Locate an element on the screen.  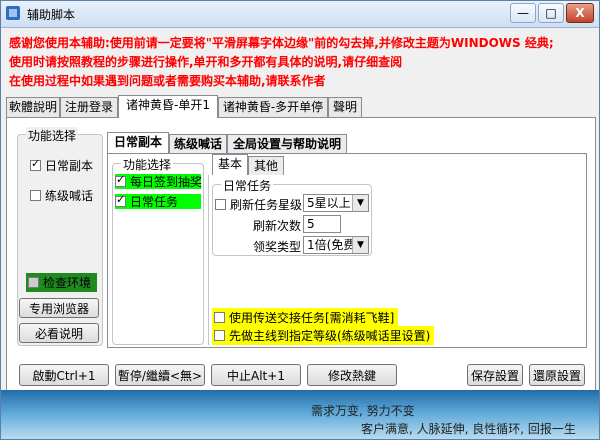
func-group-legend: 功能选择 is located at coordinates (147, 164).